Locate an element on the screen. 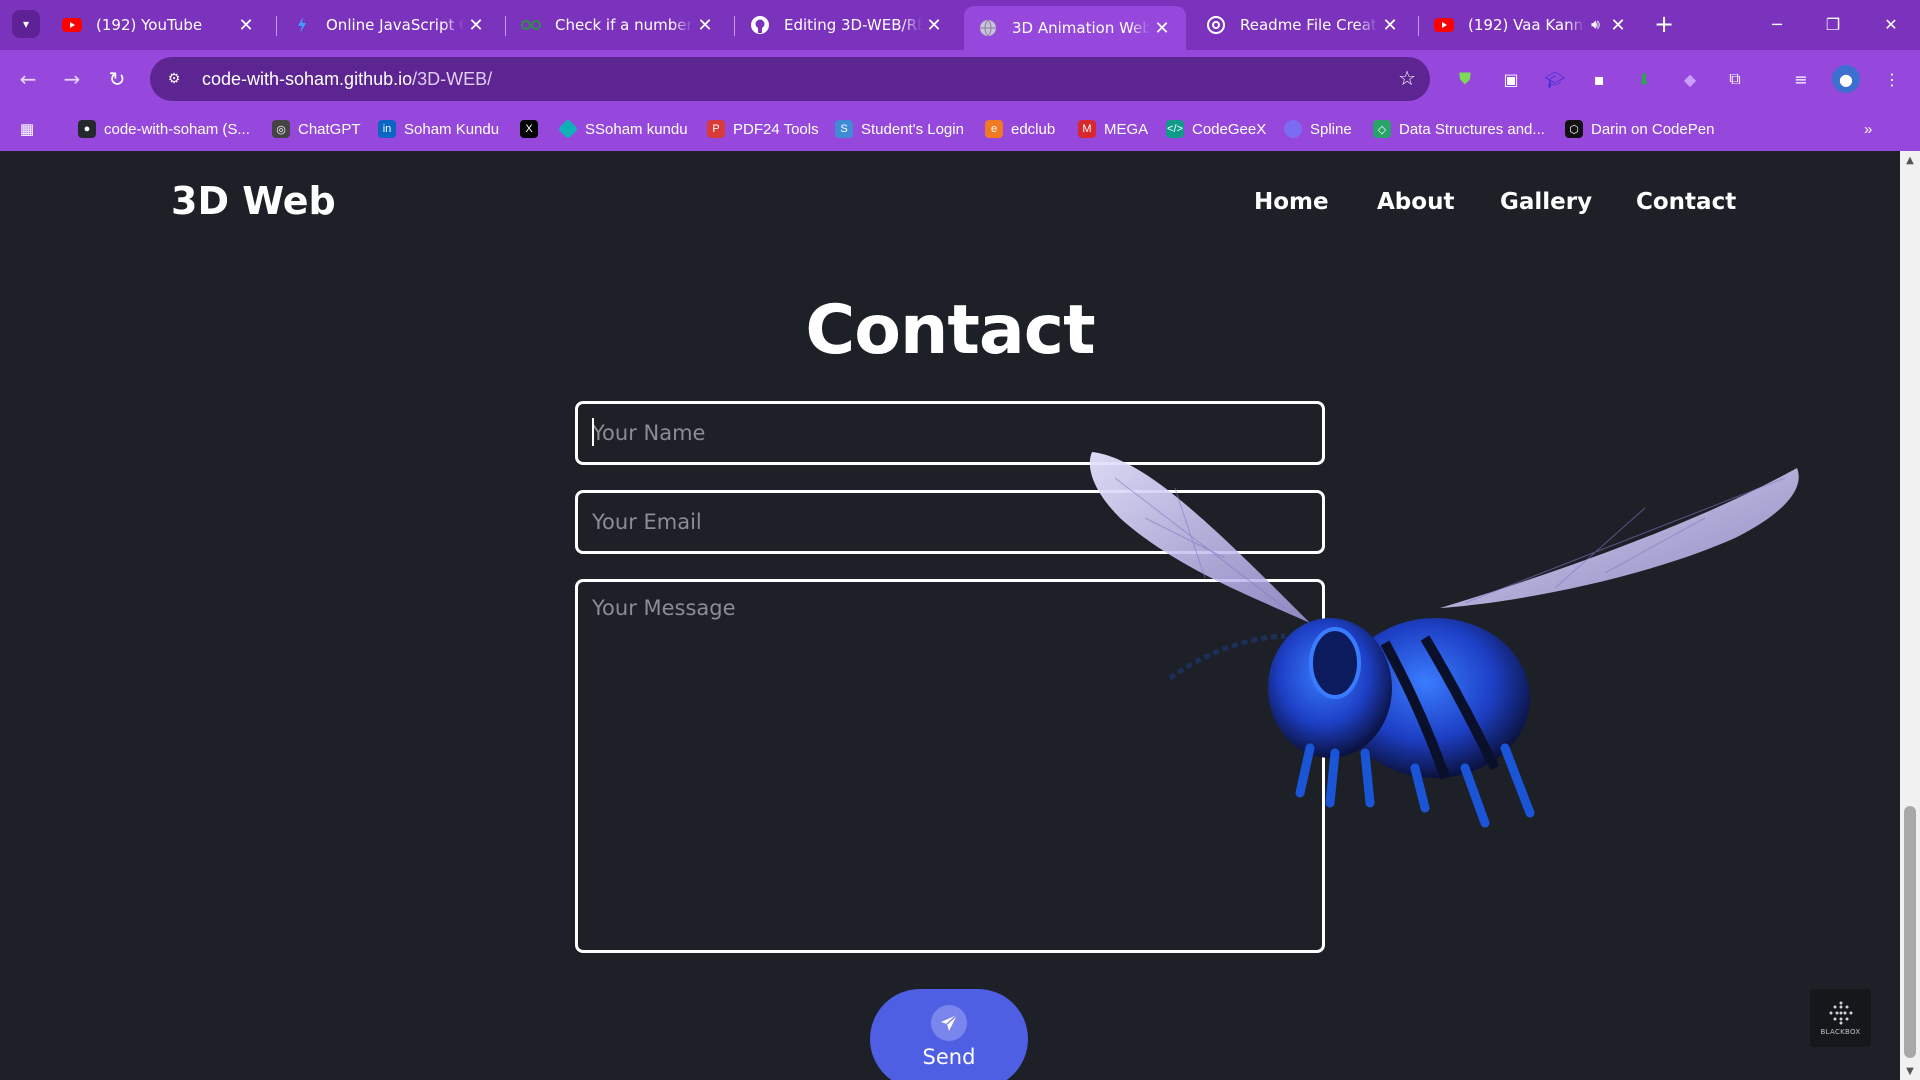  text-caret is located at coordinates (593, 432).